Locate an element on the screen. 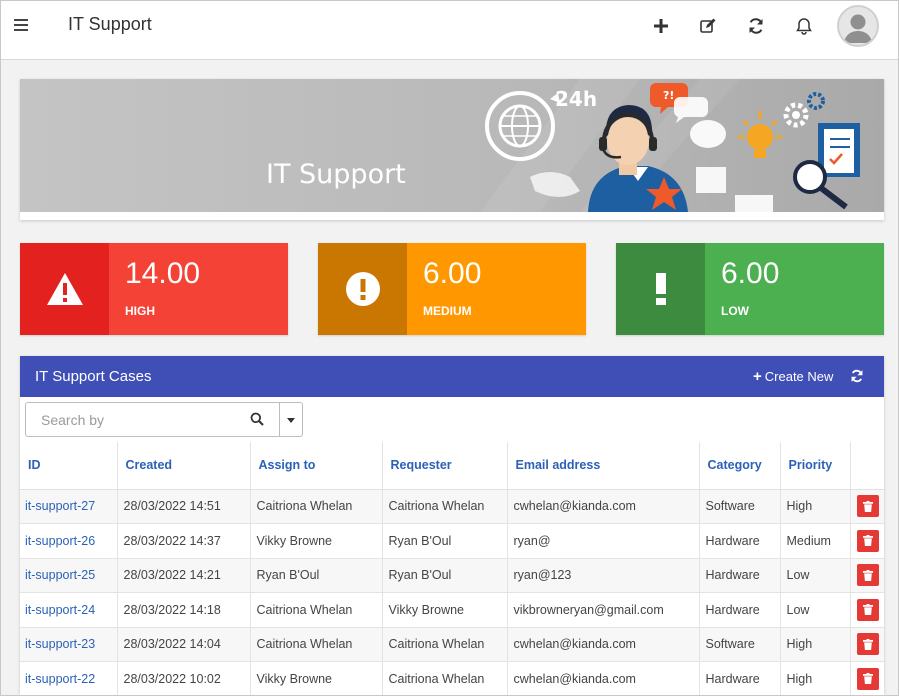 This screenshot has width=899, height=696. case-id-link: it-support-26 is located at coordinates (69, 541).